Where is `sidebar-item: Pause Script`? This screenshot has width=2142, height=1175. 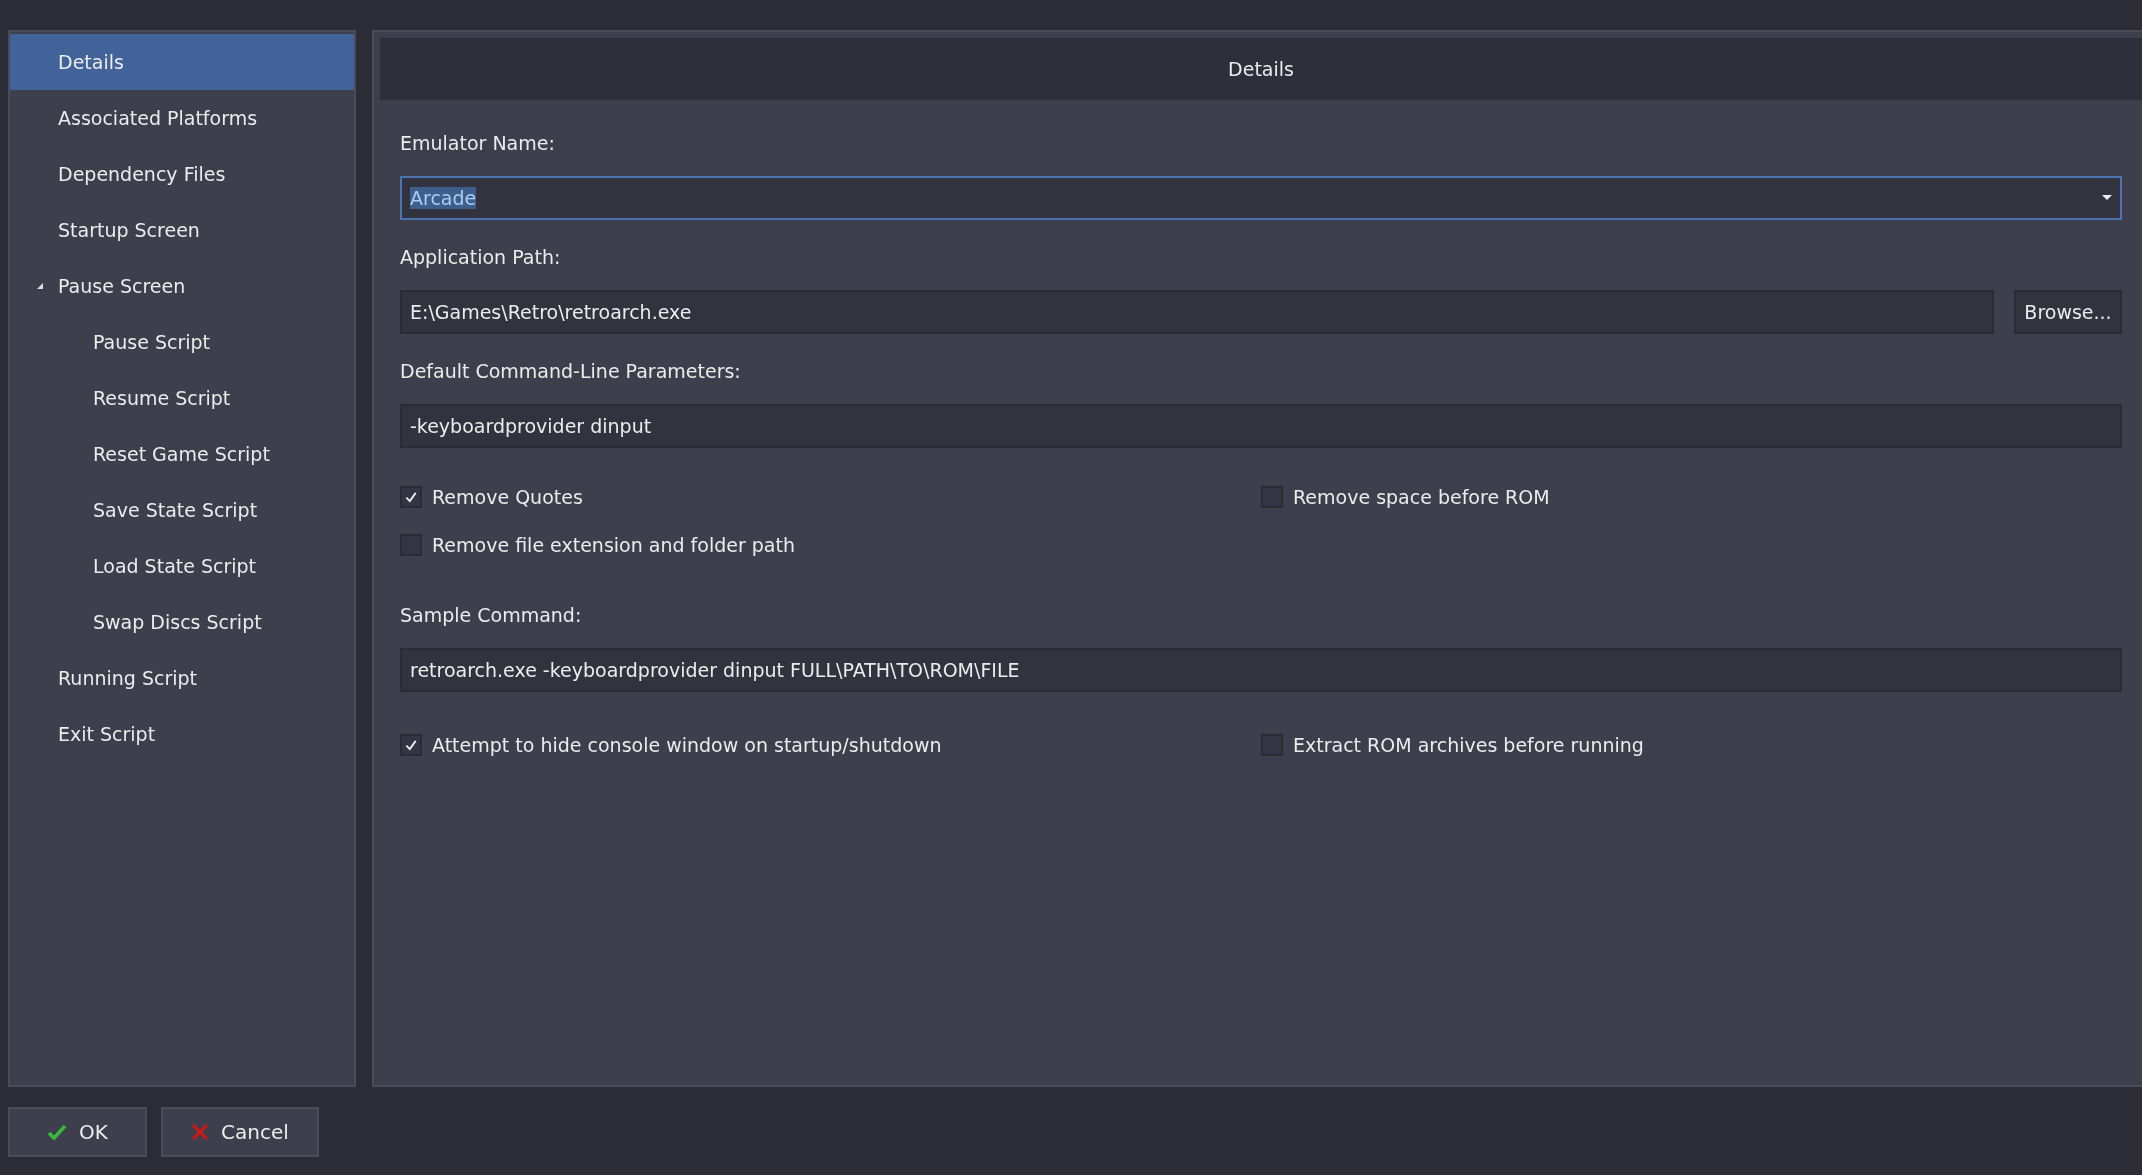
sidebar-item: Pause Script is located at coordinates (182, 342).